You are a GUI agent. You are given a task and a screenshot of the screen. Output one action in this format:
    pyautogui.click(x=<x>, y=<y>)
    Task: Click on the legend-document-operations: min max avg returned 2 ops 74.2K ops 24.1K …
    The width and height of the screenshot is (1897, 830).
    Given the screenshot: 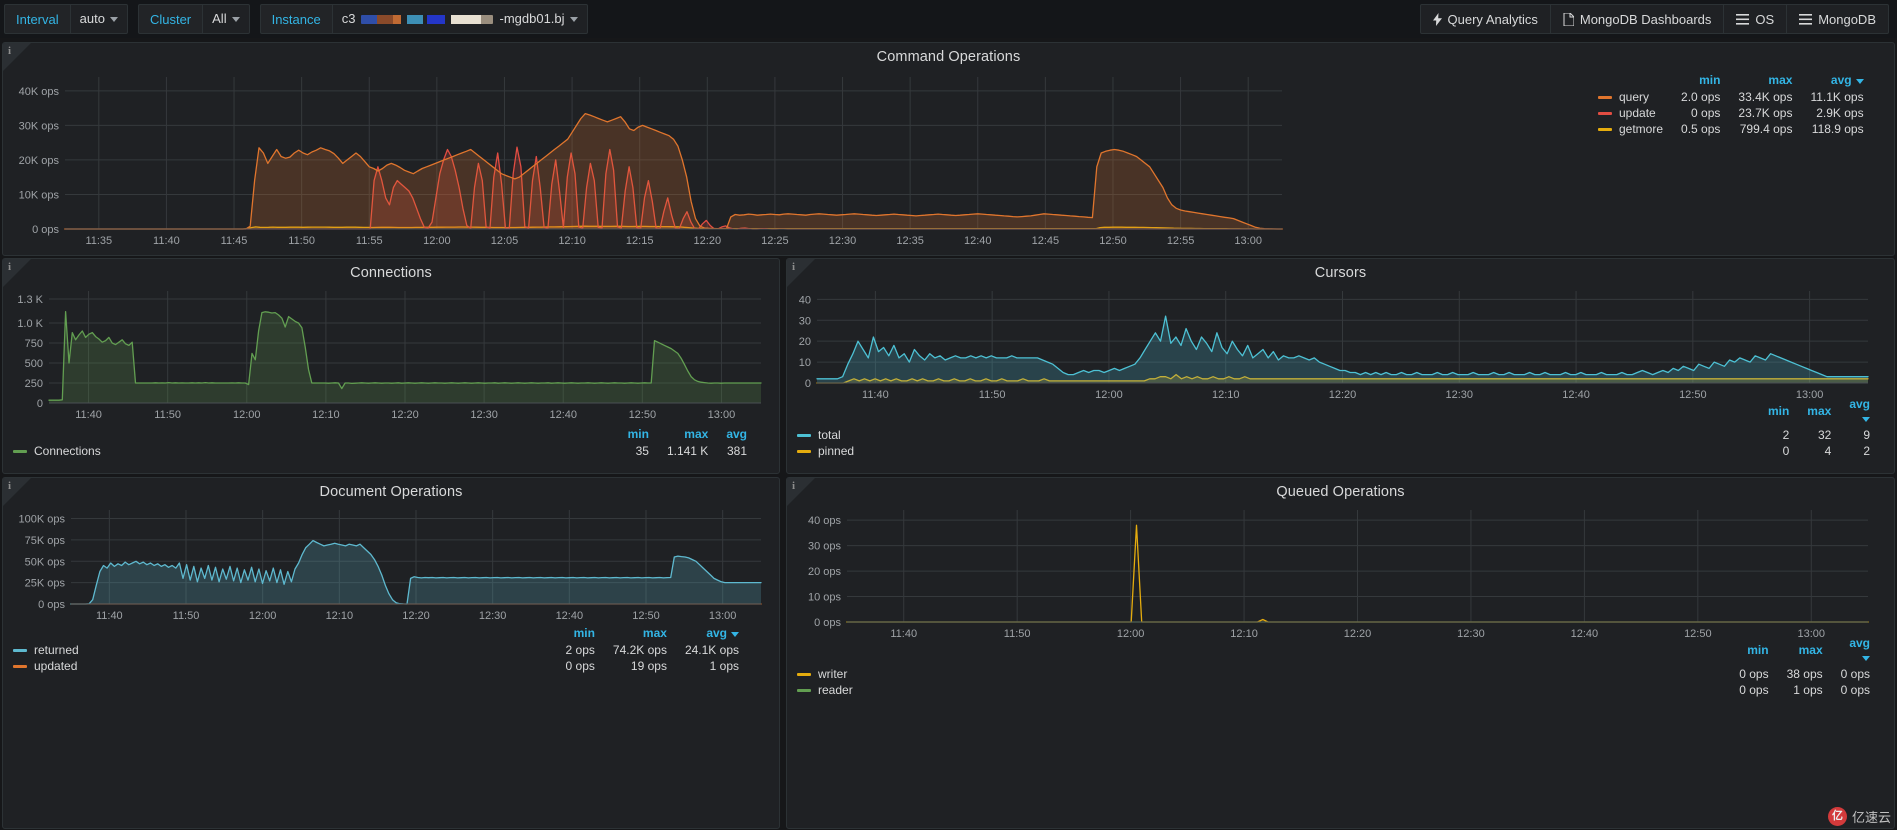 What is the action you would take?
    pyautogui.click(x=376, y=650)
    